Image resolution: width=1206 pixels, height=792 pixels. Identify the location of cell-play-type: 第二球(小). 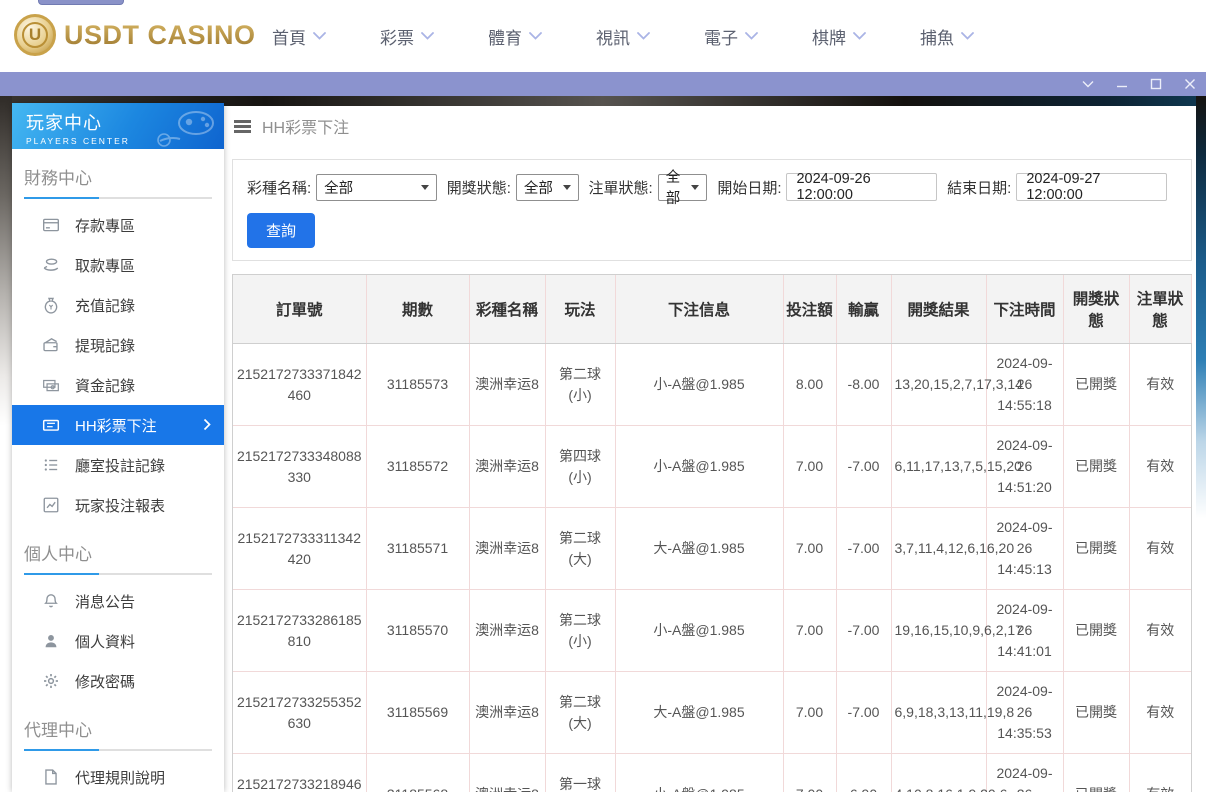
(580, 630).